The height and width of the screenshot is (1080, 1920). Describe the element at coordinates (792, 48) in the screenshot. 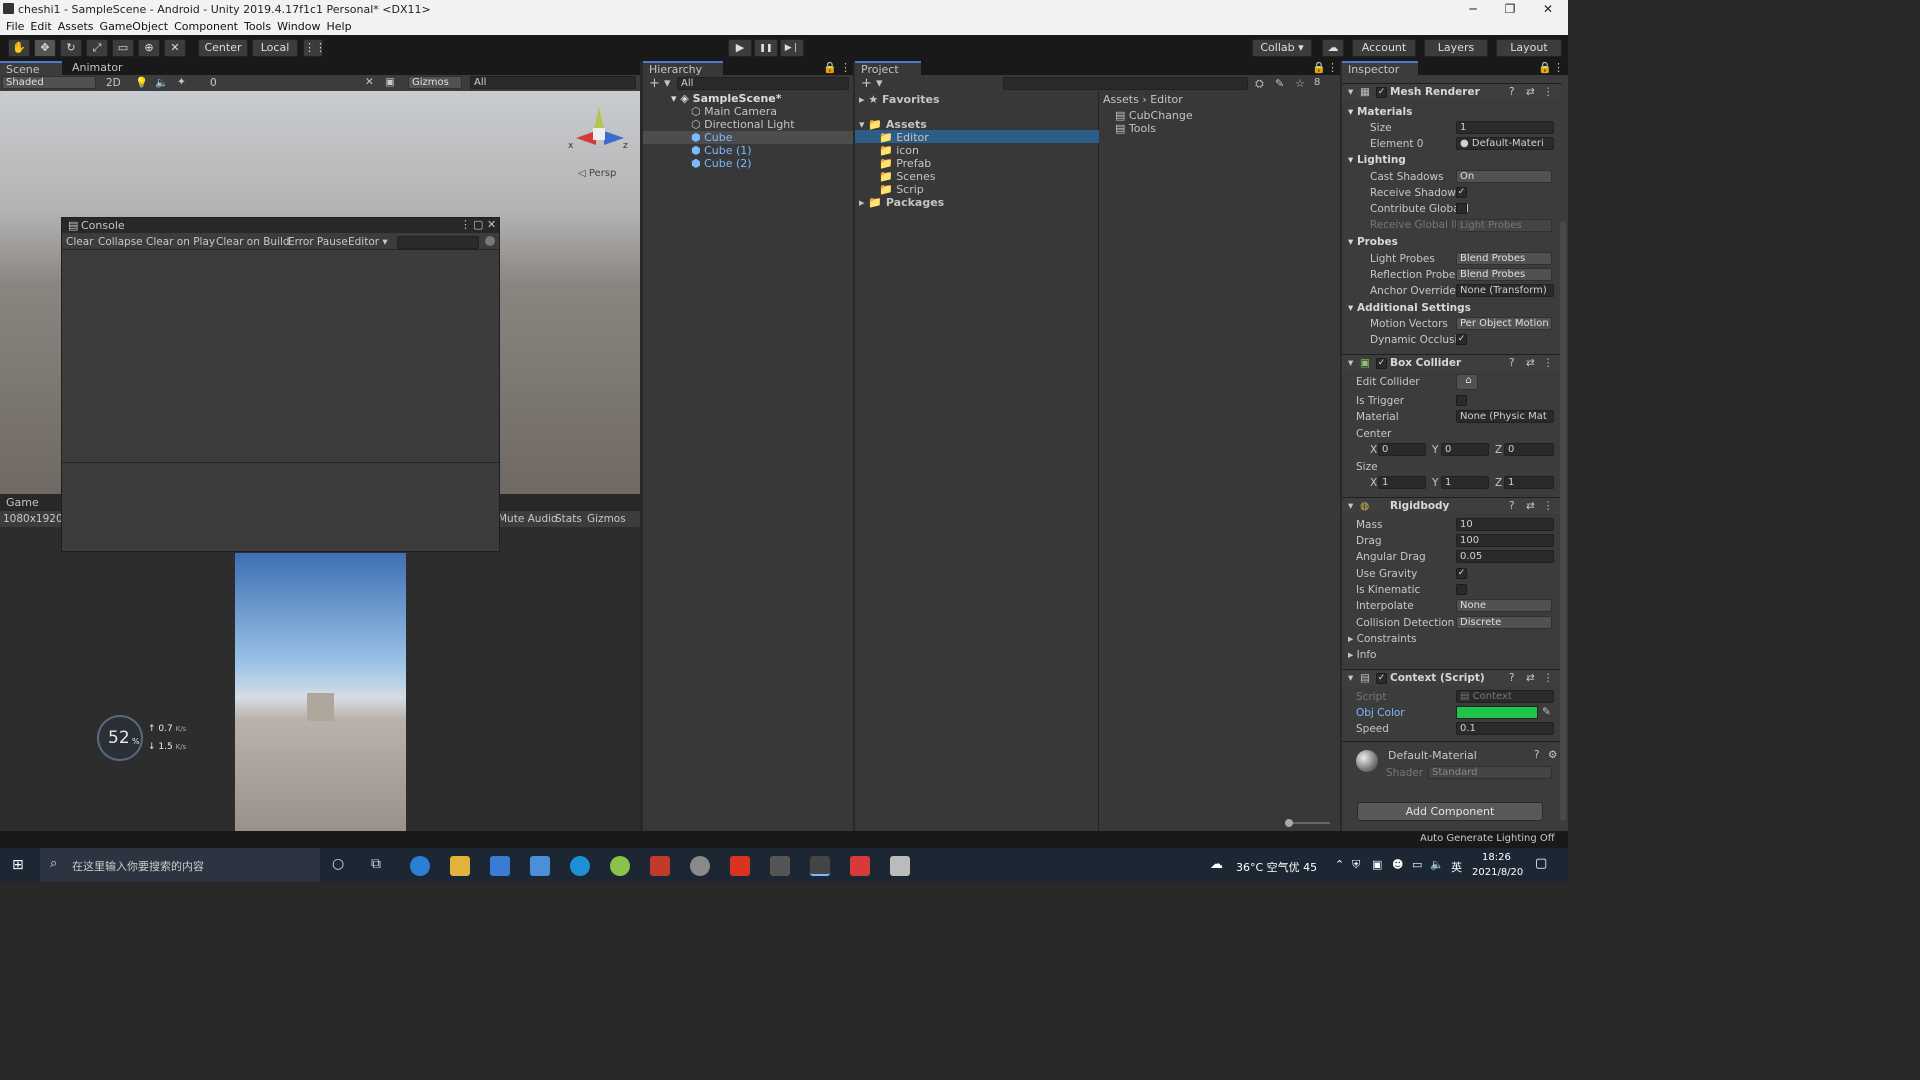

I see `step-button: ▶❘` at that location.